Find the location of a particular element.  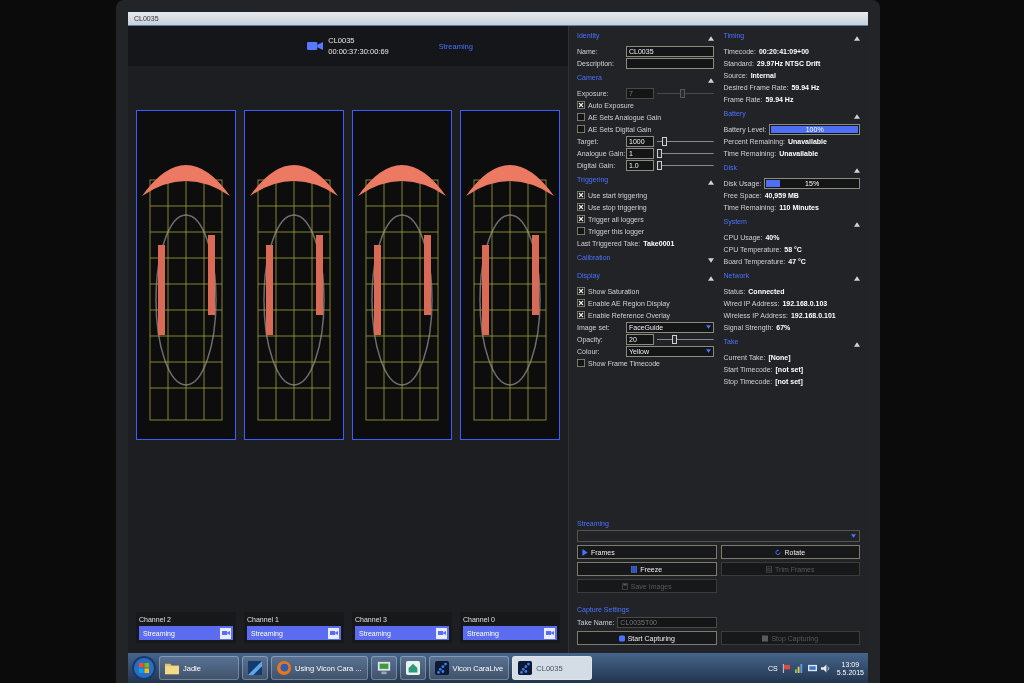

text-field is located at coordinates (670, 63).